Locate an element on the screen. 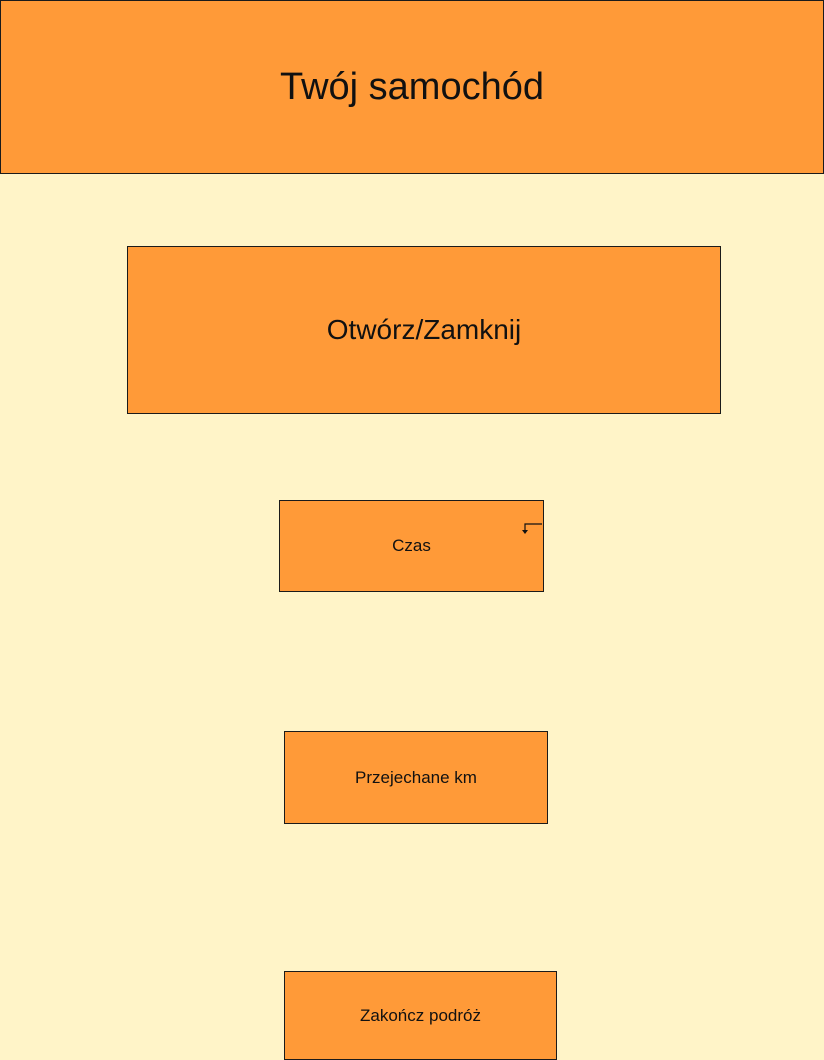 This screenshot has height=1060, width=824. page-title: Twój samochód is located at coordinates (411, 86).